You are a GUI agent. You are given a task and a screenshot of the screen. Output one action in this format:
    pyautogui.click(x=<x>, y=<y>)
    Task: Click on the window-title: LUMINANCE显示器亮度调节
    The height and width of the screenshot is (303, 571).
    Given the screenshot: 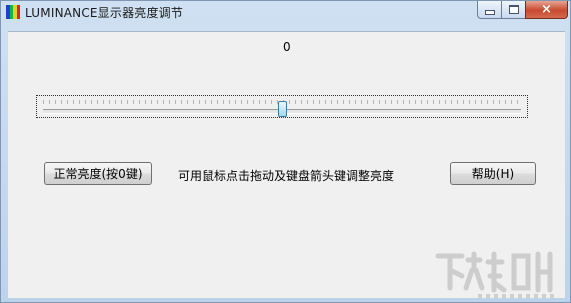 What is the action you would take?
    pyautogui.click(x=104, y=13)
    